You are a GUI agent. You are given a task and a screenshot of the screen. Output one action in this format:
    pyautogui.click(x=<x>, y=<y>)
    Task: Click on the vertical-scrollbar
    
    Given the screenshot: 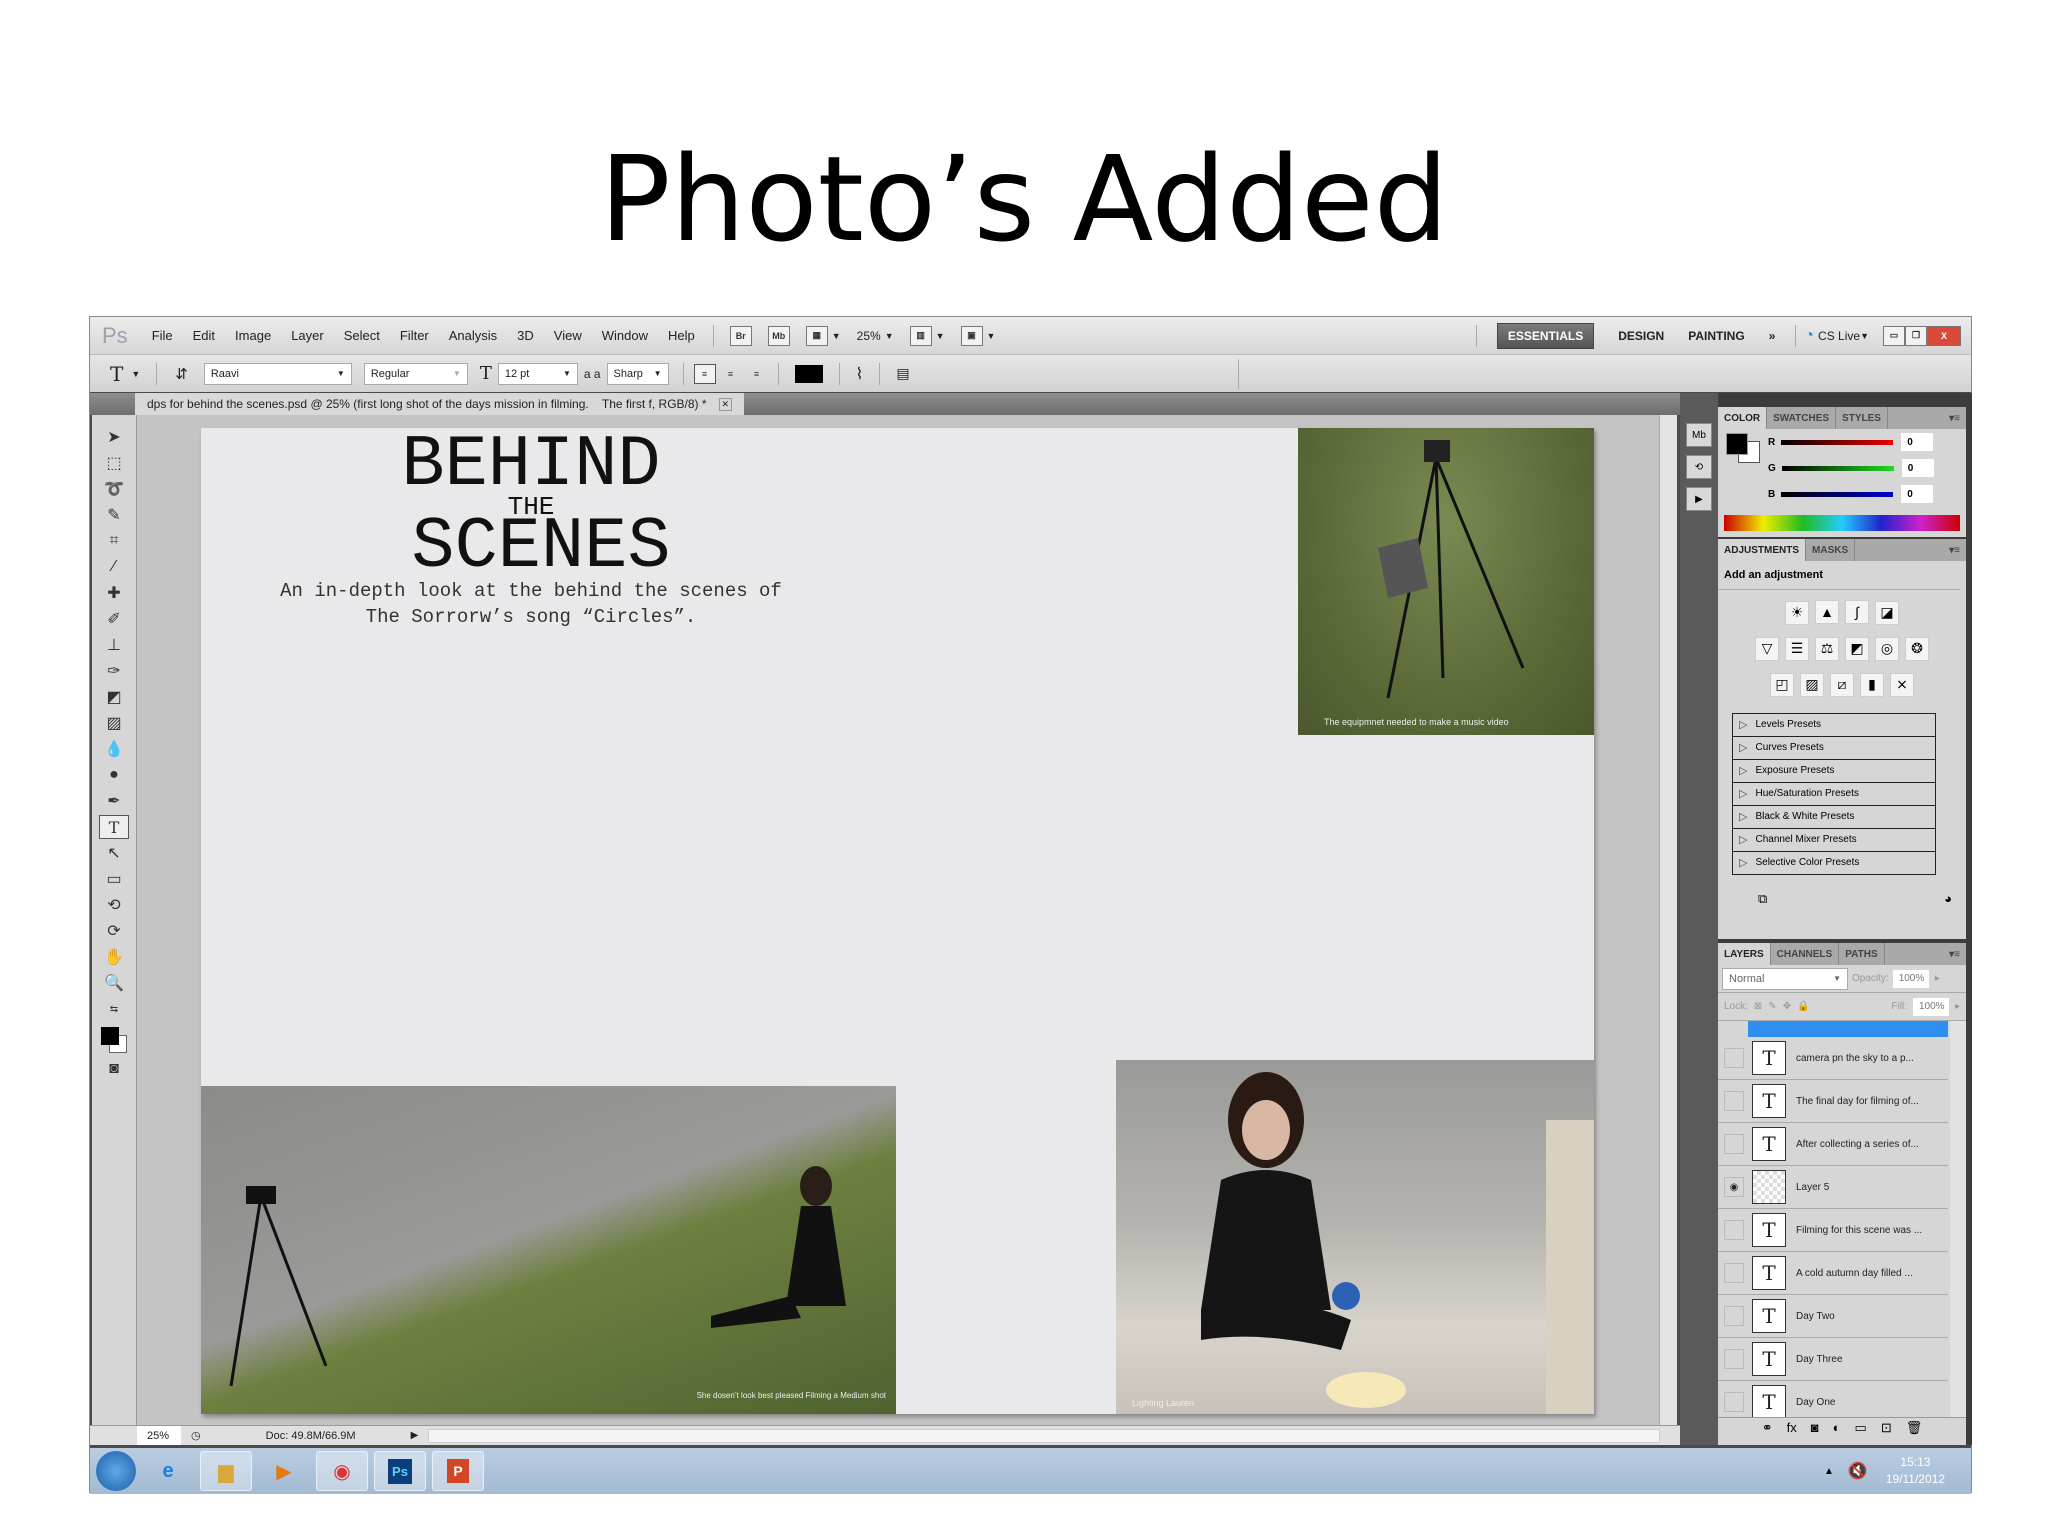 What is the action you would take?
    pyautogui.click(x=1668, y=920)
    